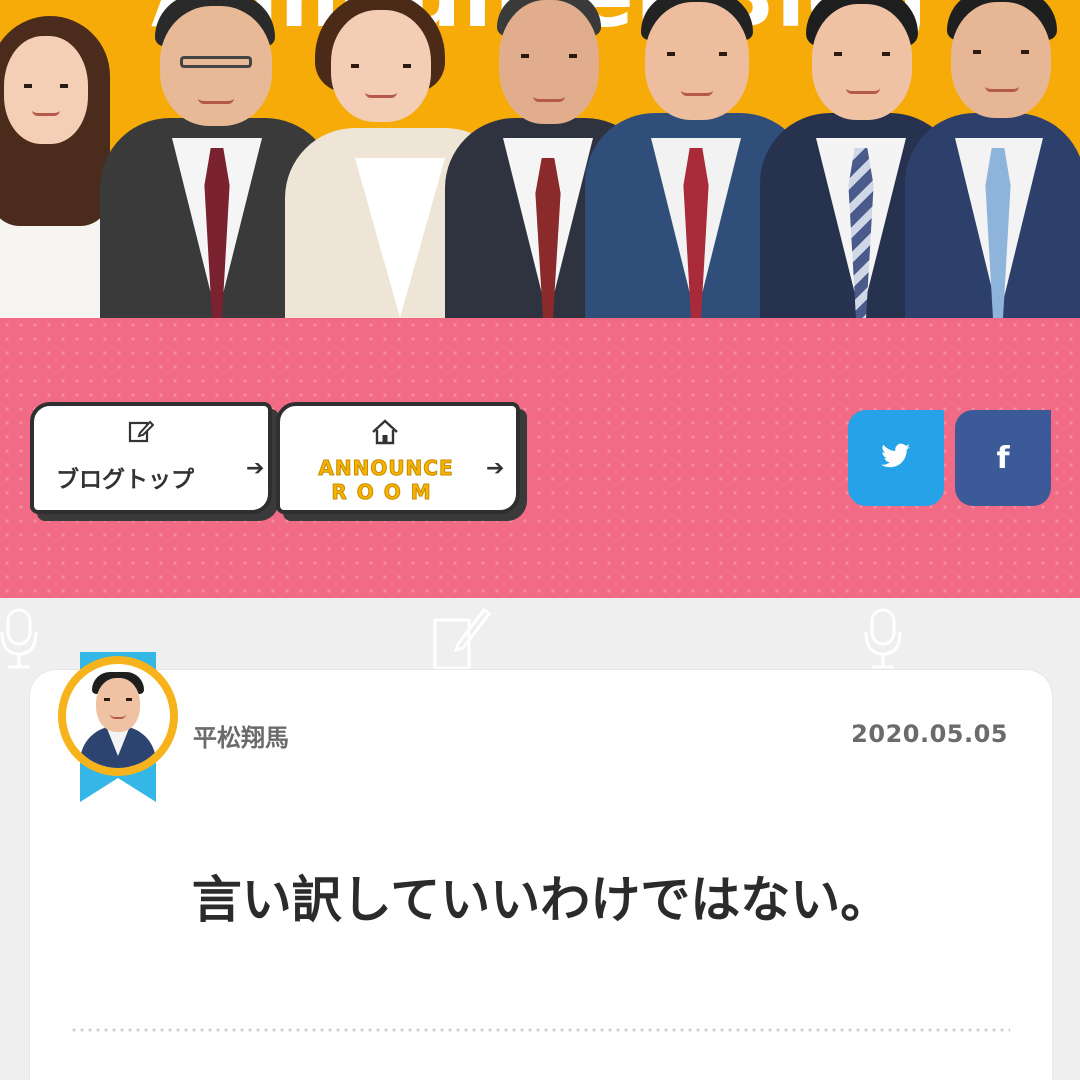  I want to click on announce-room-button: ANNOUNCE ROOM ➔, so click(398, 458).